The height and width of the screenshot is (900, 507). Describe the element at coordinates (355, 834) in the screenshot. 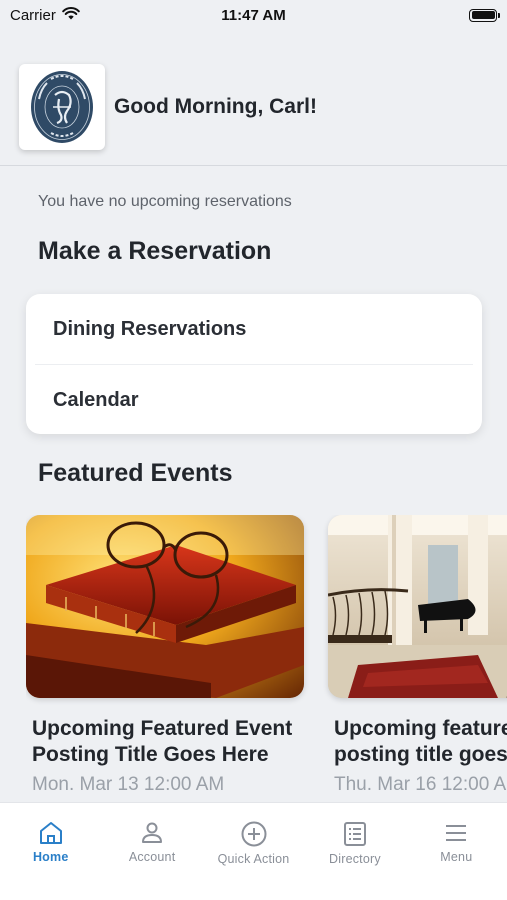

I see `list-icon` at that location.